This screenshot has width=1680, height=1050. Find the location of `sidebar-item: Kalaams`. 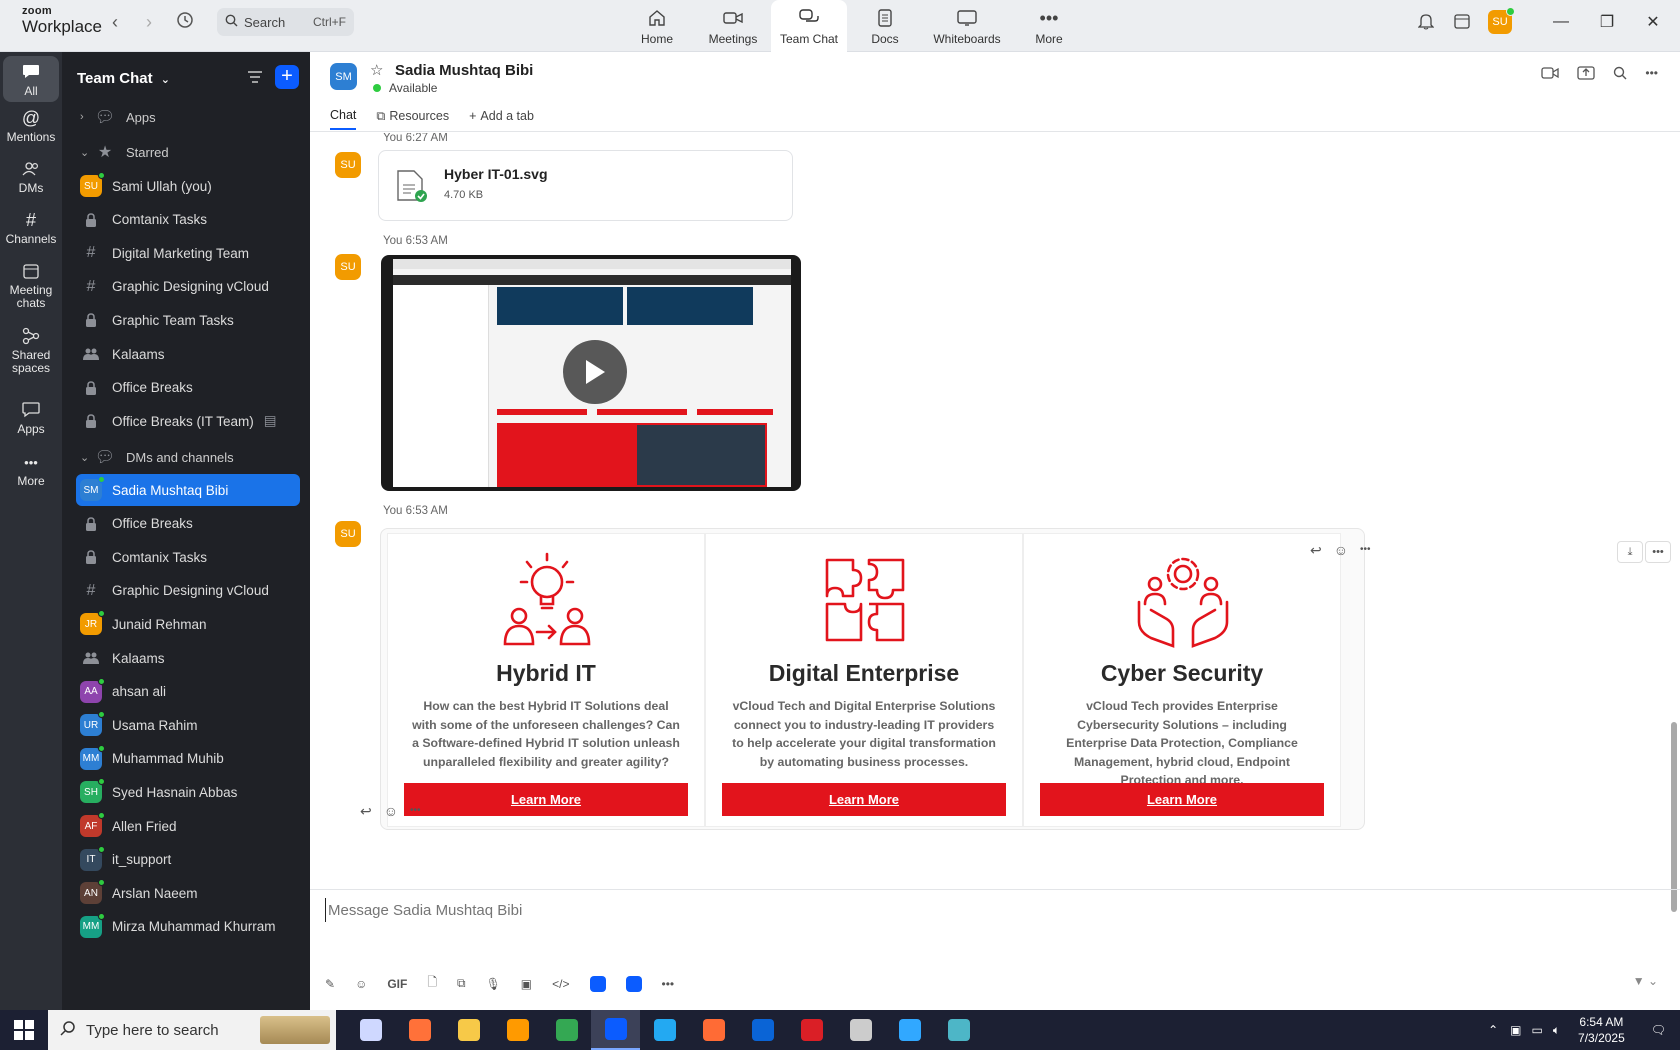

sidebar-item: Kalaams is located at coordinates (188, 658).